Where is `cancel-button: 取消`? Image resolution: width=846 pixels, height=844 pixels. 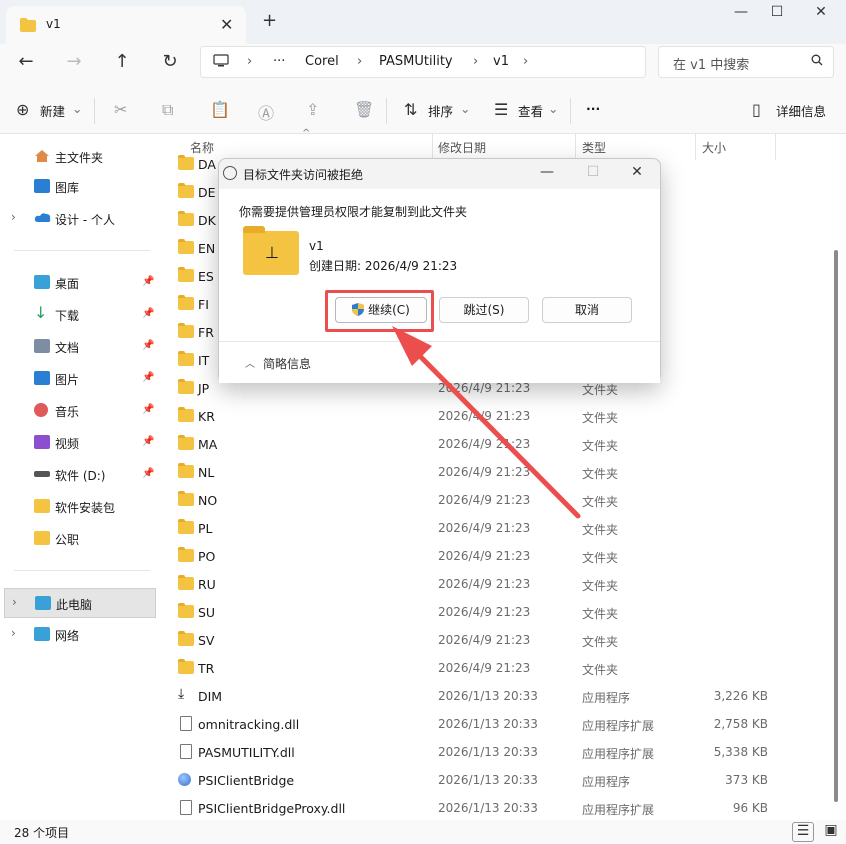 cancel-button: 取消 is located at coordinates (587, 310).